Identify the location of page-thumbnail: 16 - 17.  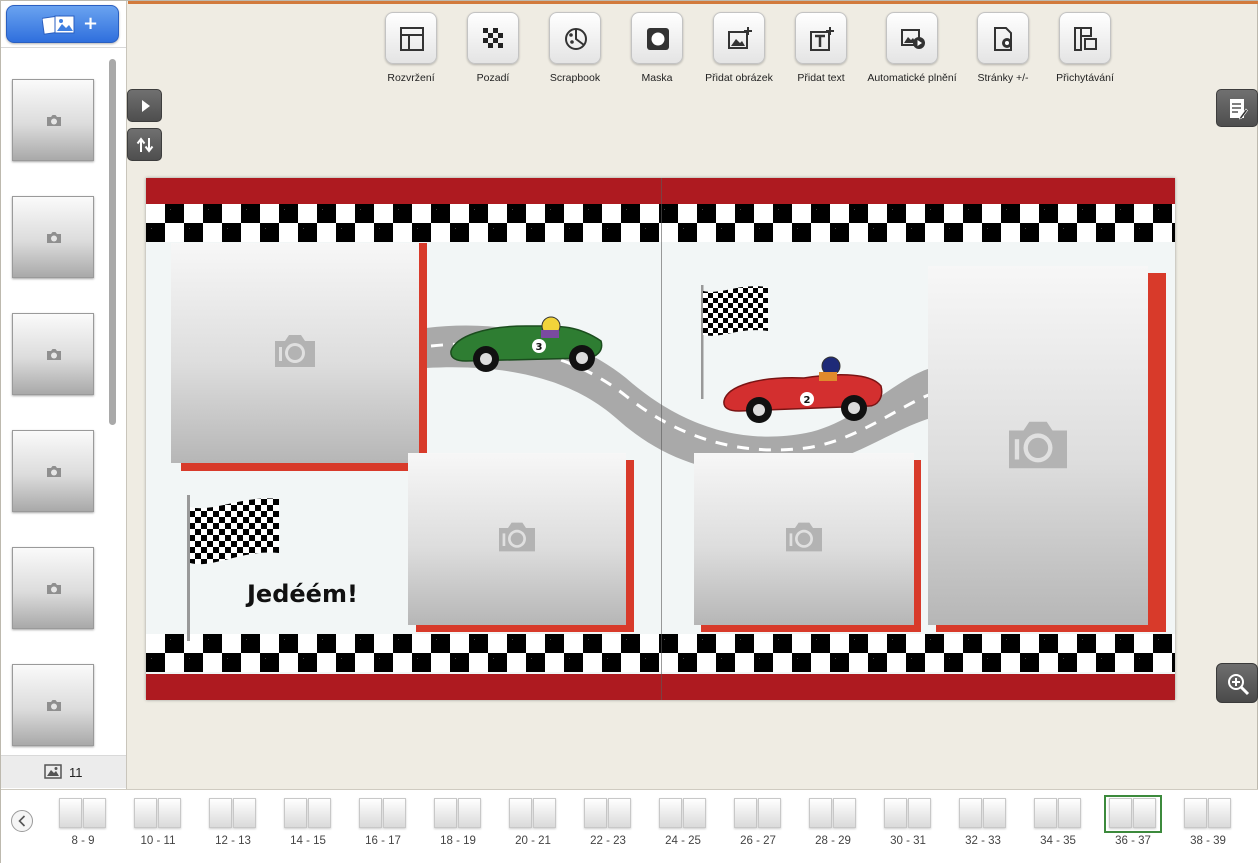
(383, 823).